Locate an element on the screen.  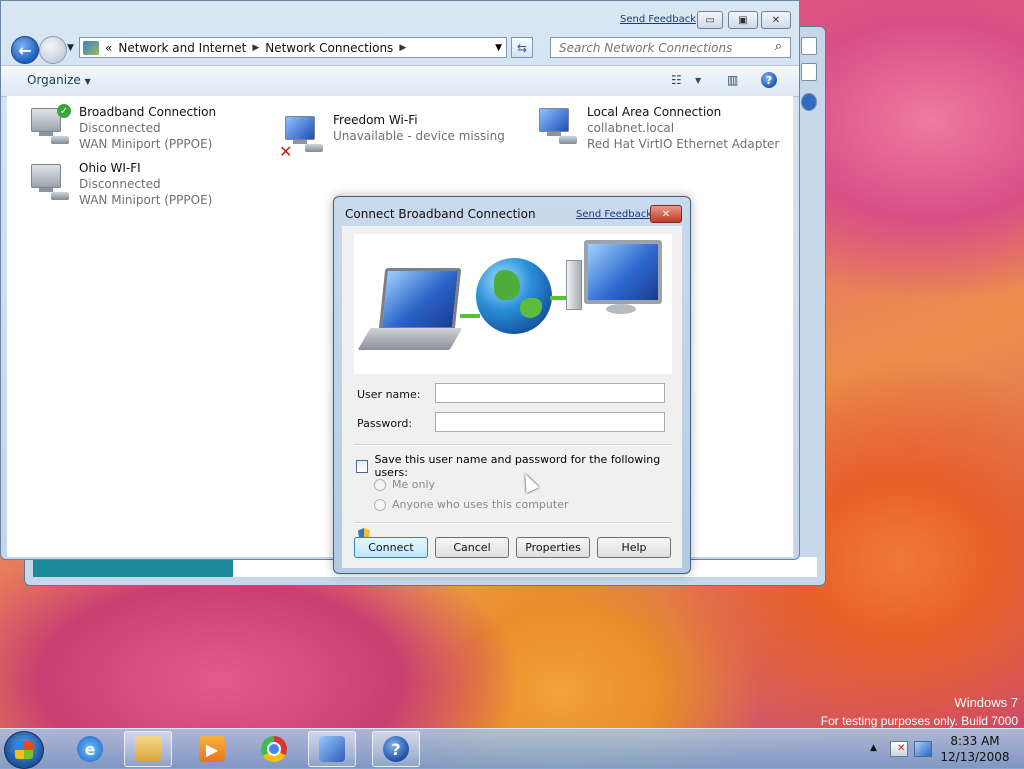
refresh-button: ⇆ is located at coordinates (522, 47).